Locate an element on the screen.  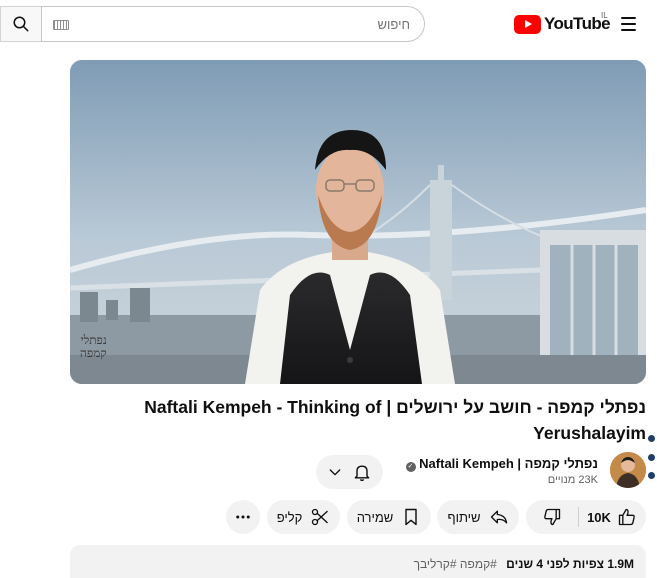
search-icon is located at coordinates (21, 24).